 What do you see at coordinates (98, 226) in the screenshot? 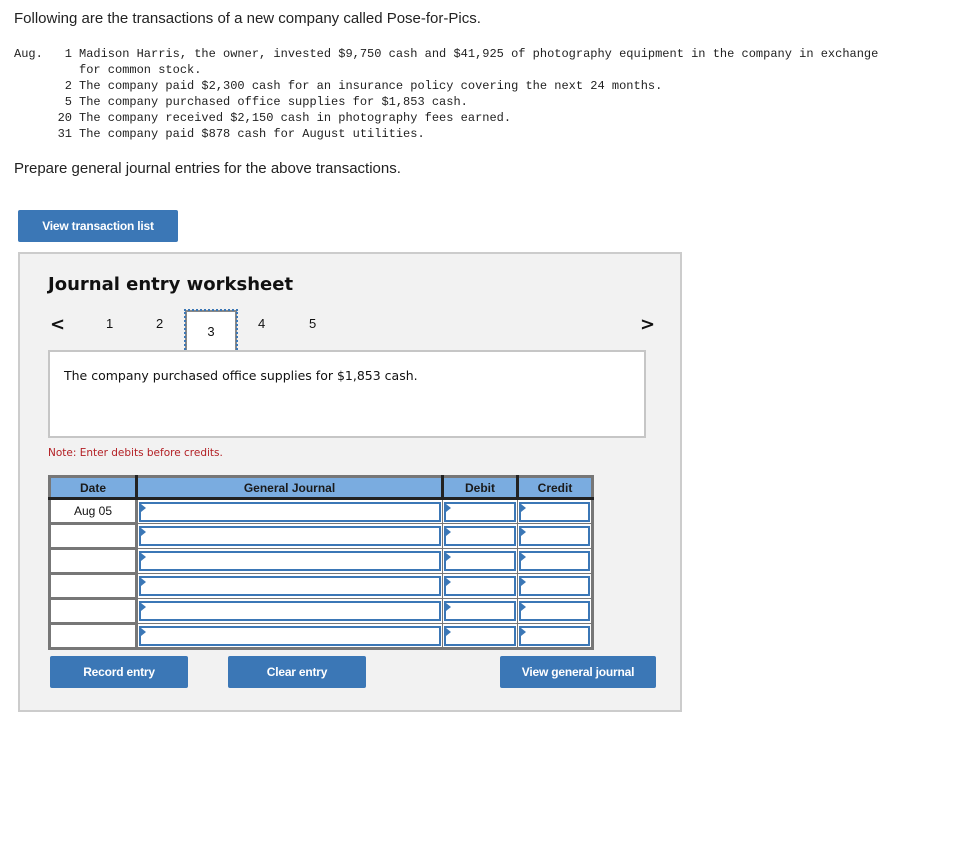
I see `view-transaction-list-button: View transaction list` at bounding box center [98, 226].